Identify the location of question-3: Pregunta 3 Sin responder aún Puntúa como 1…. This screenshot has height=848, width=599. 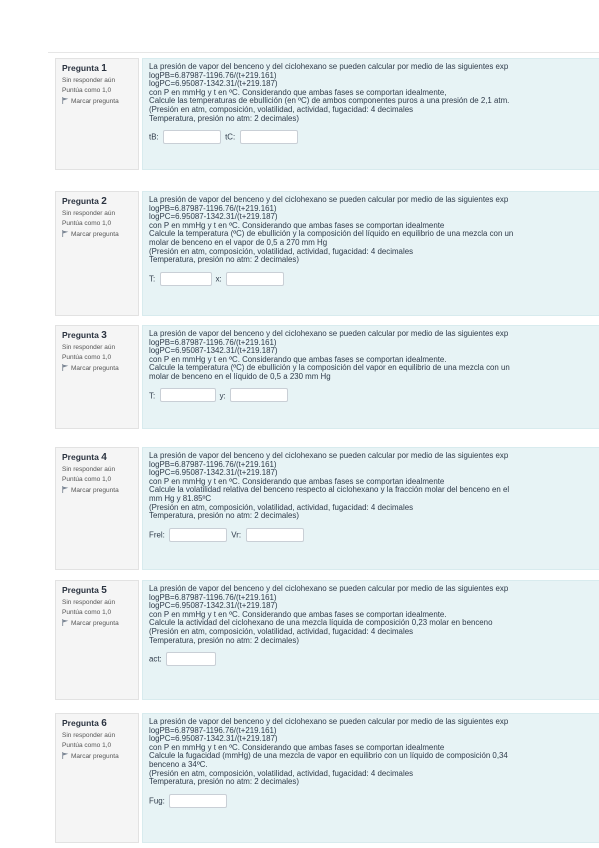
(327, 377).